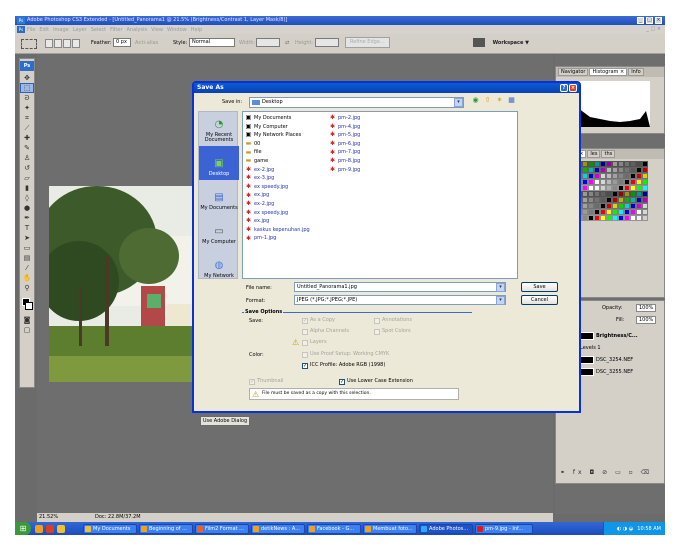  Describe the element at coordinates (196, 30) in the screenshot. I see `menu-help: Help` at that location.